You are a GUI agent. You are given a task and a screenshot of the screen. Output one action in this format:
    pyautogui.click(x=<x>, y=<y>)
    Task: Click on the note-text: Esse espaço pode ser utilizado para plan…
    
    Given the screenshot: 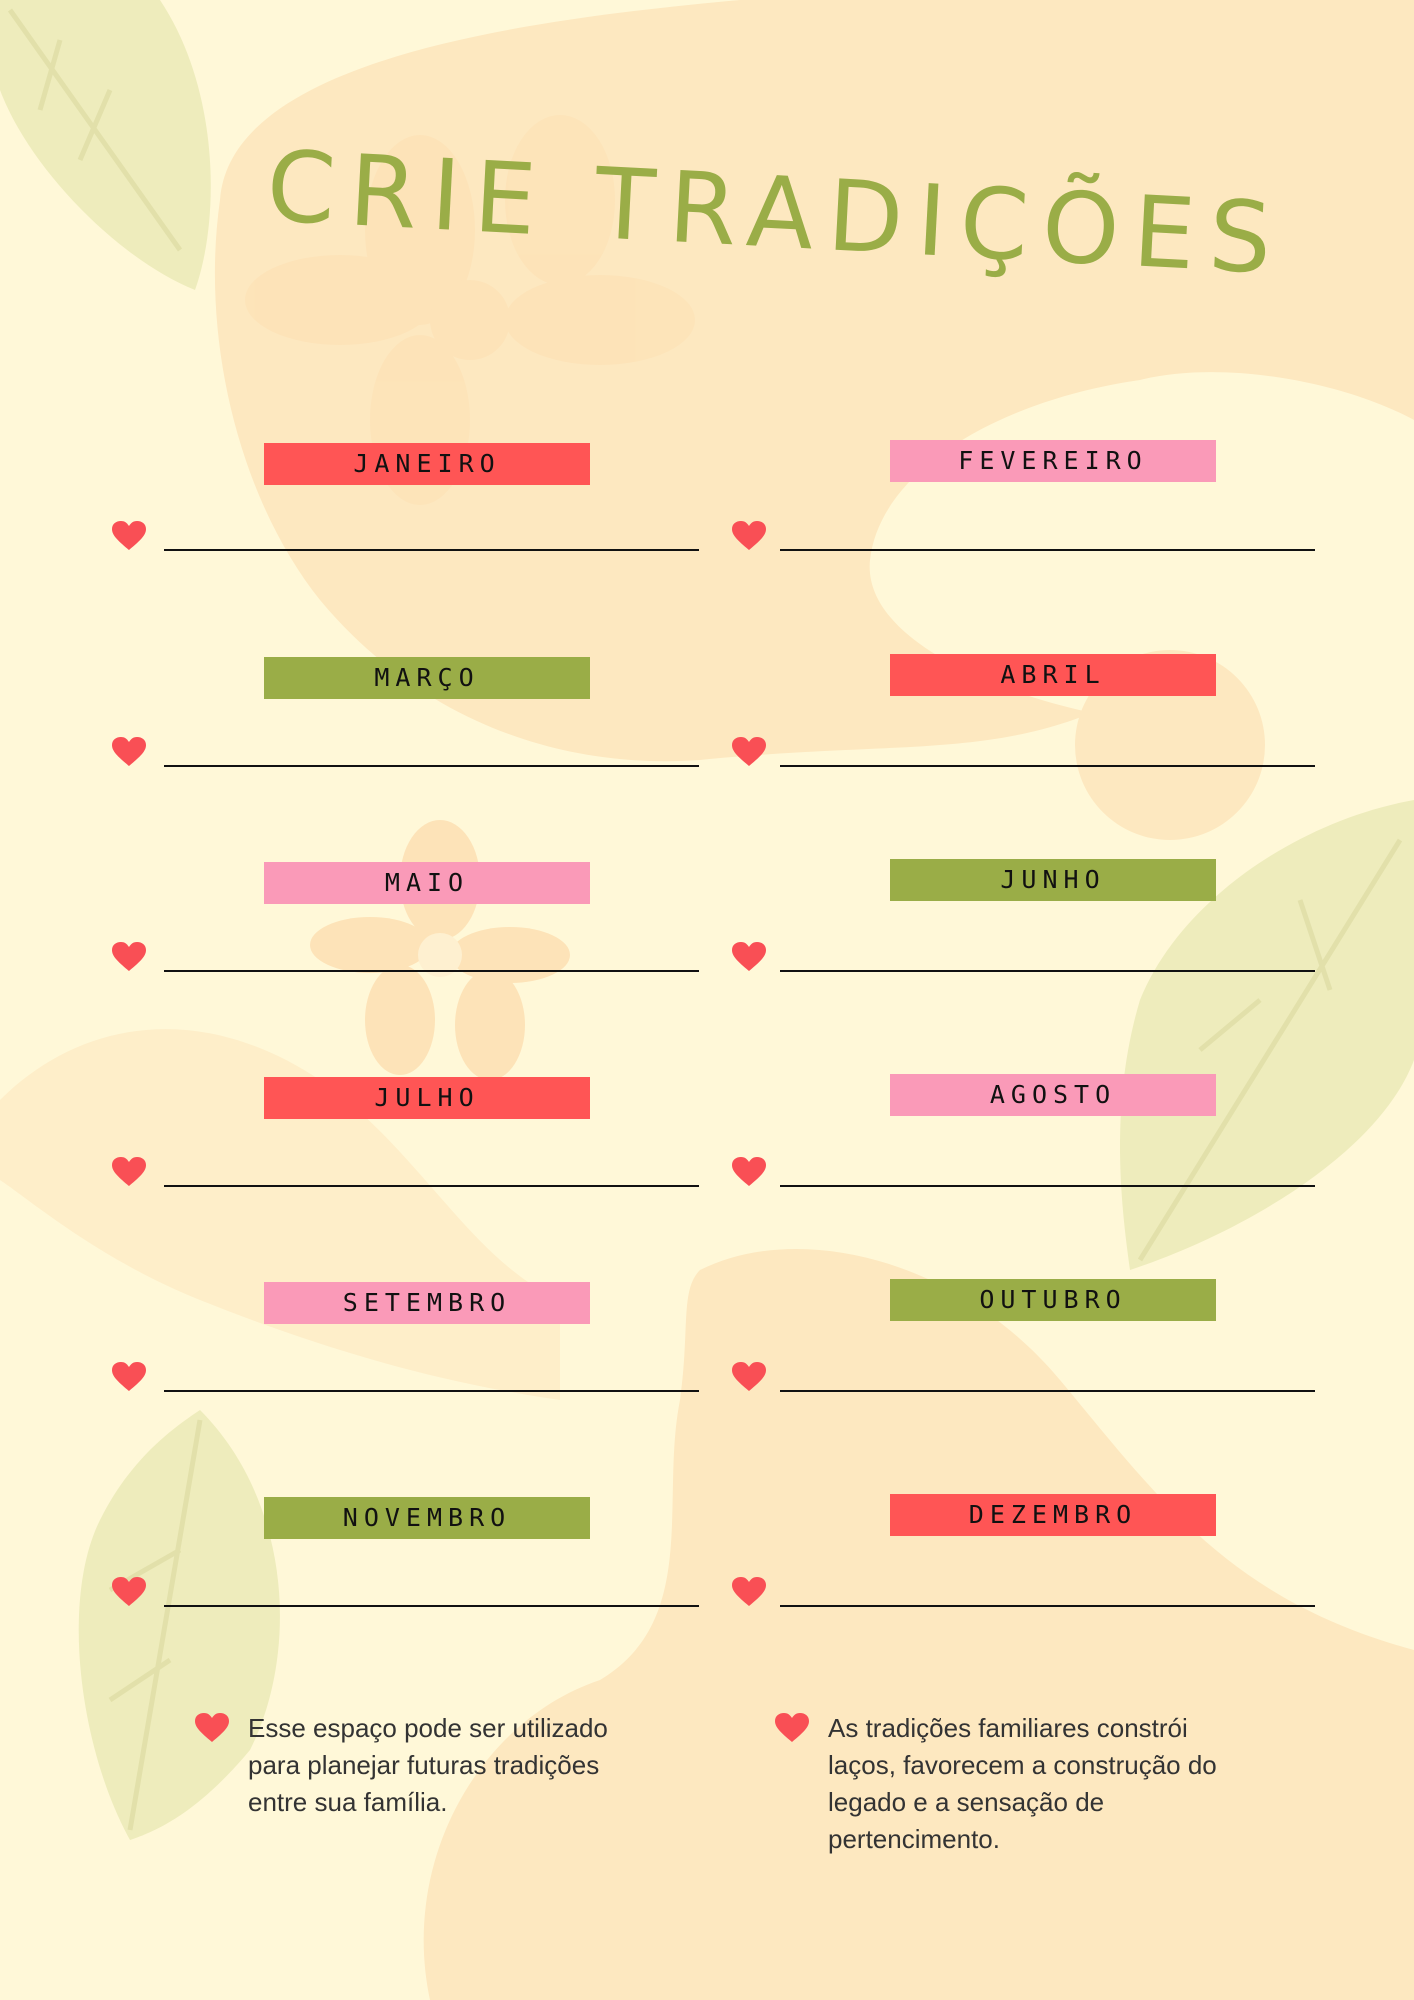 What is the action you would take?
    pyautogui.click(x=428, y=1765)
    